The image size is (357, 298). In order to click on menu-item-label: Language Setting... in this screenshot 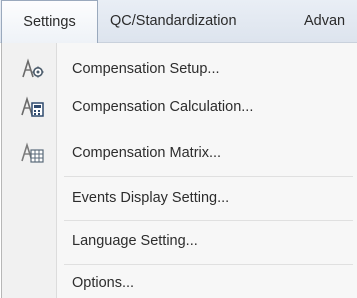, I will do `click(135, 241)`.